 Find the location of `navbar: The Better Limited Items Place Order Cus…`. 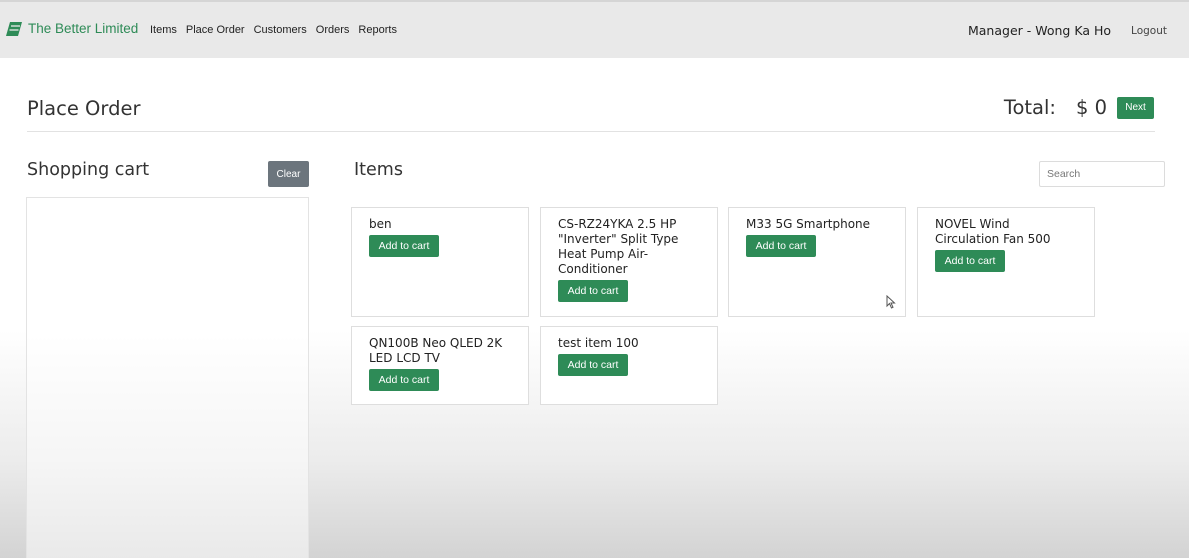

navbar: The Better Limited Items Place Order Cus… is located at coordinates (594, 29).